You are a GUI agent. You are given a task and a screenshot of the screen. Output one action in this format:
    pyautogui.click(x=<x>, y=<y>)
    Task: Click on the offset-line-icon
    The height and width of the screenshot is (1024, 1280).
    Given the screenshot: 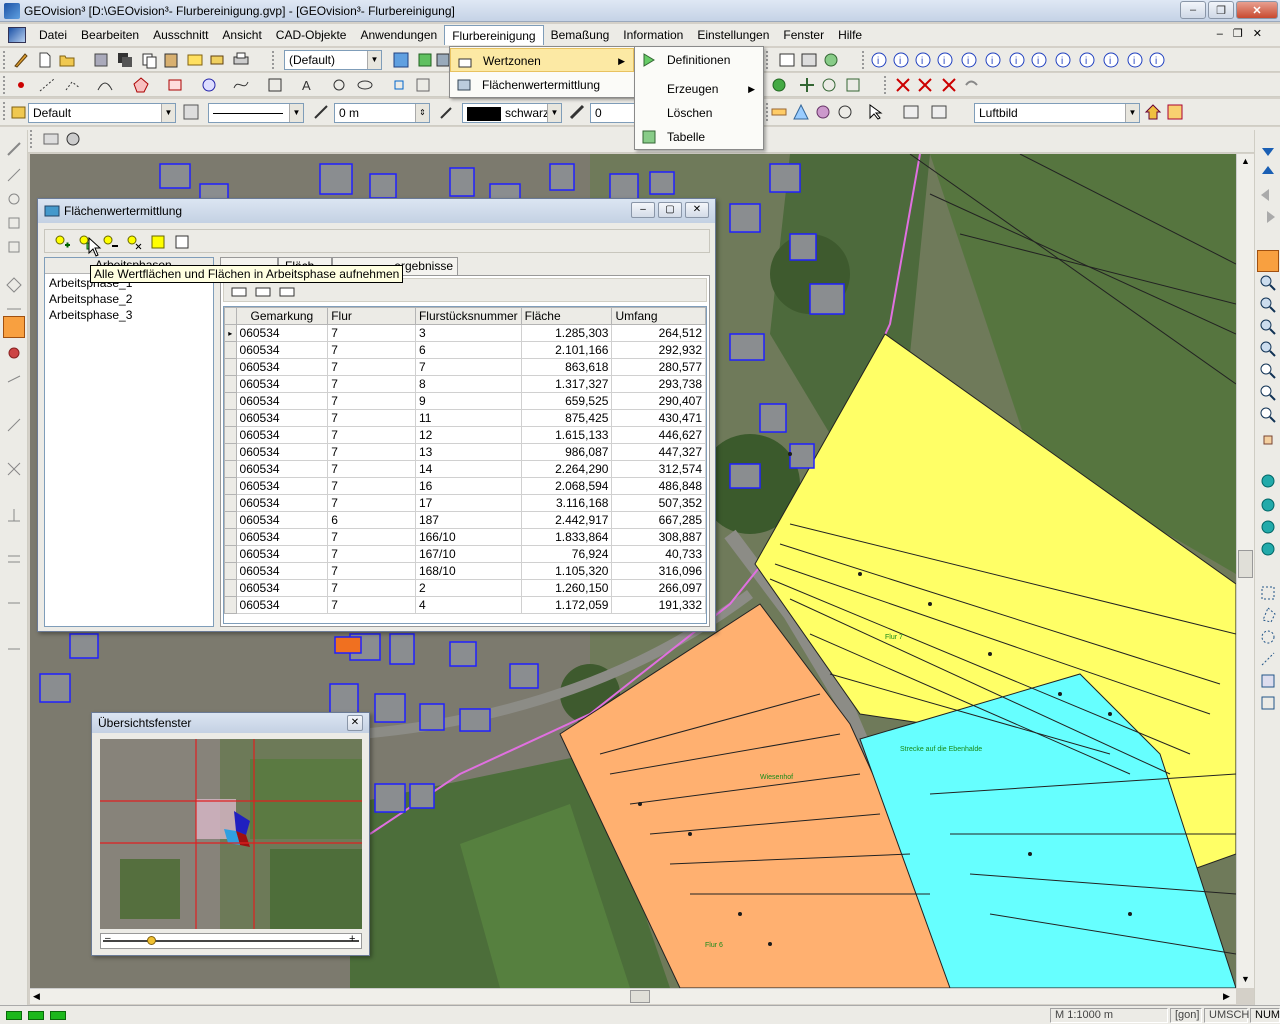 What is the action you would take?
    pyautogui.click(x=14, y=379)
    